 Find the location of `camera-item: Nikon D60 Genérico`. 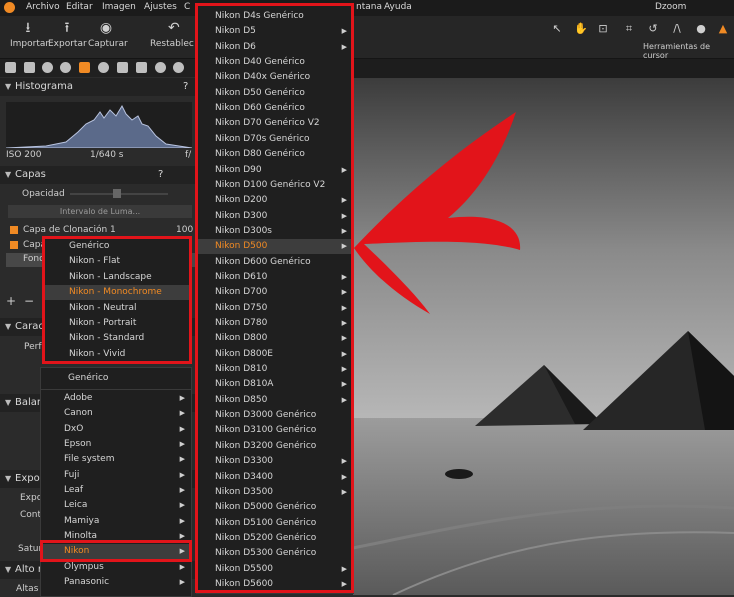

camera-item: Nikon D60 Genérico is located at coordinates (275, 108).